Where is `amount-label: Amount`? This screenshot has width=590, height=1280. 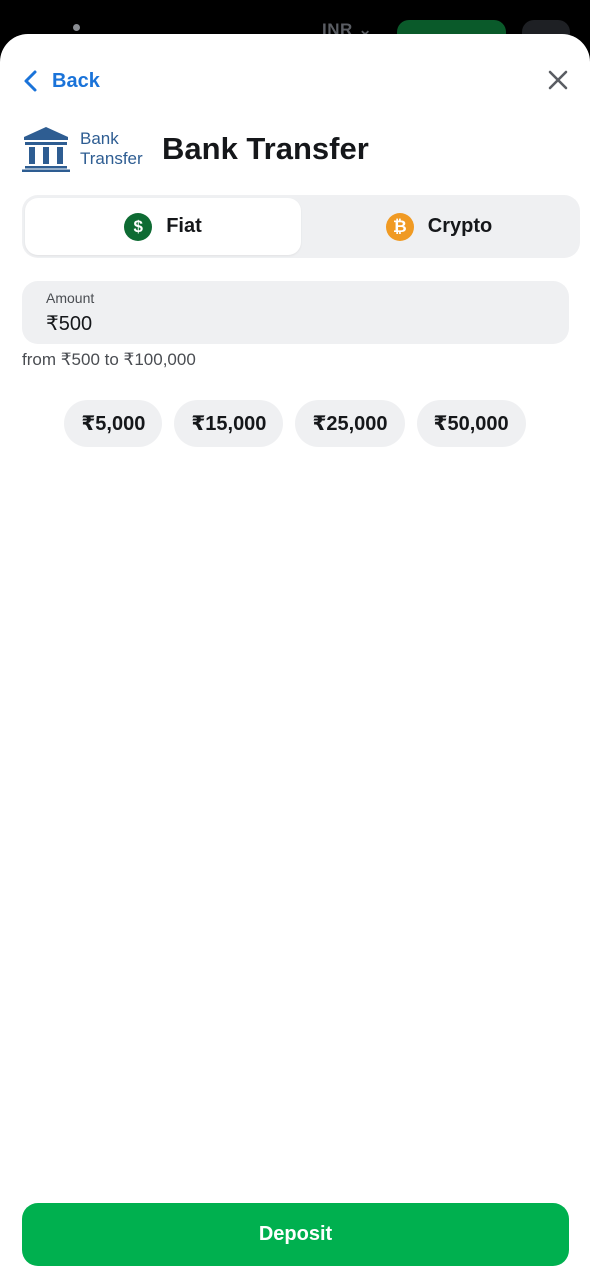
amount-label: Amount is located at coordinates (70, 298).